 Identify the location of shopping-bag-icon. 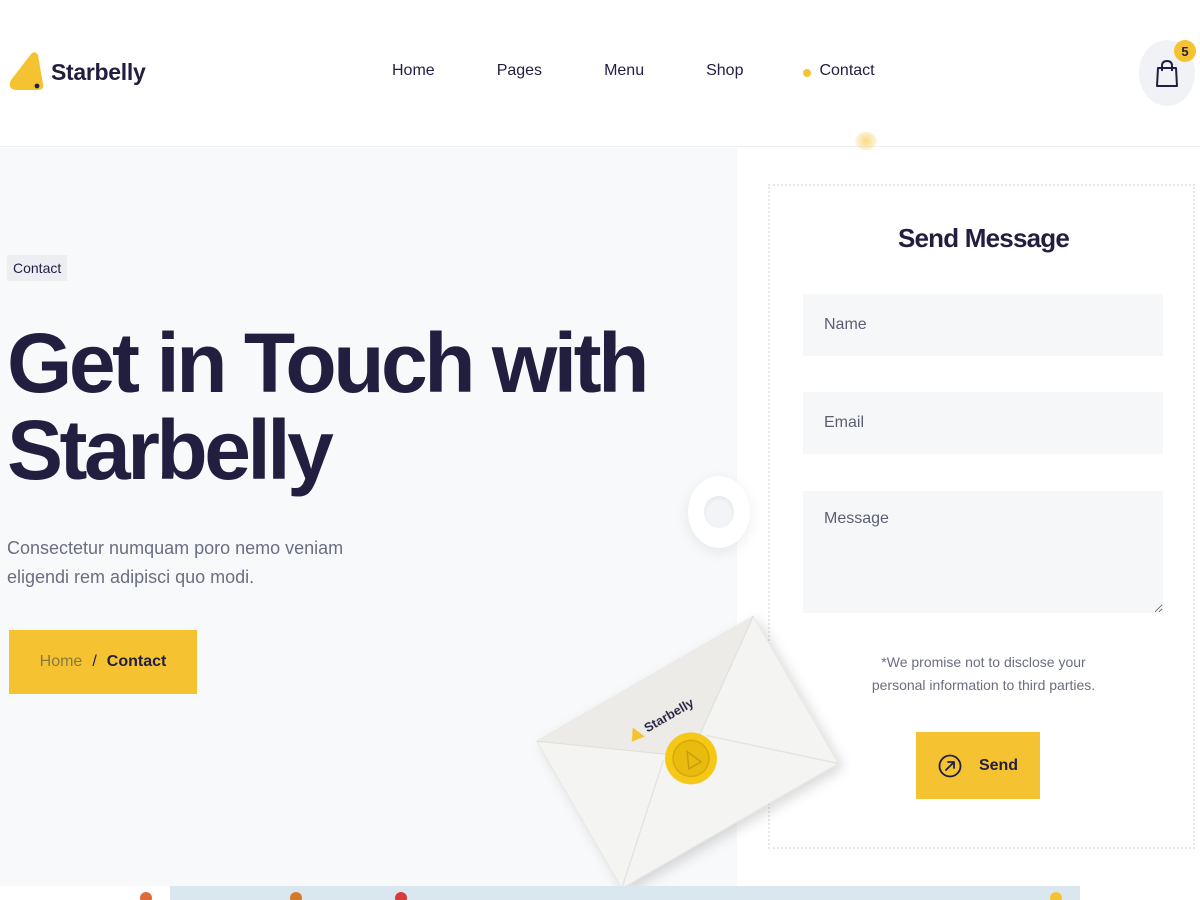
(1167, 73).